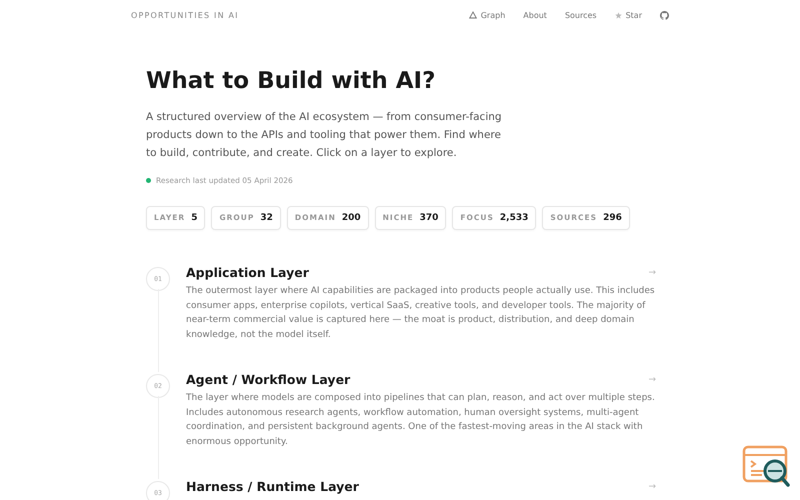 This screenshot has width=800, height=500. What do you see at coordinates (194, 218) in the screenshot?
I see `stat-value: 5` at bounding box center [194, 218].